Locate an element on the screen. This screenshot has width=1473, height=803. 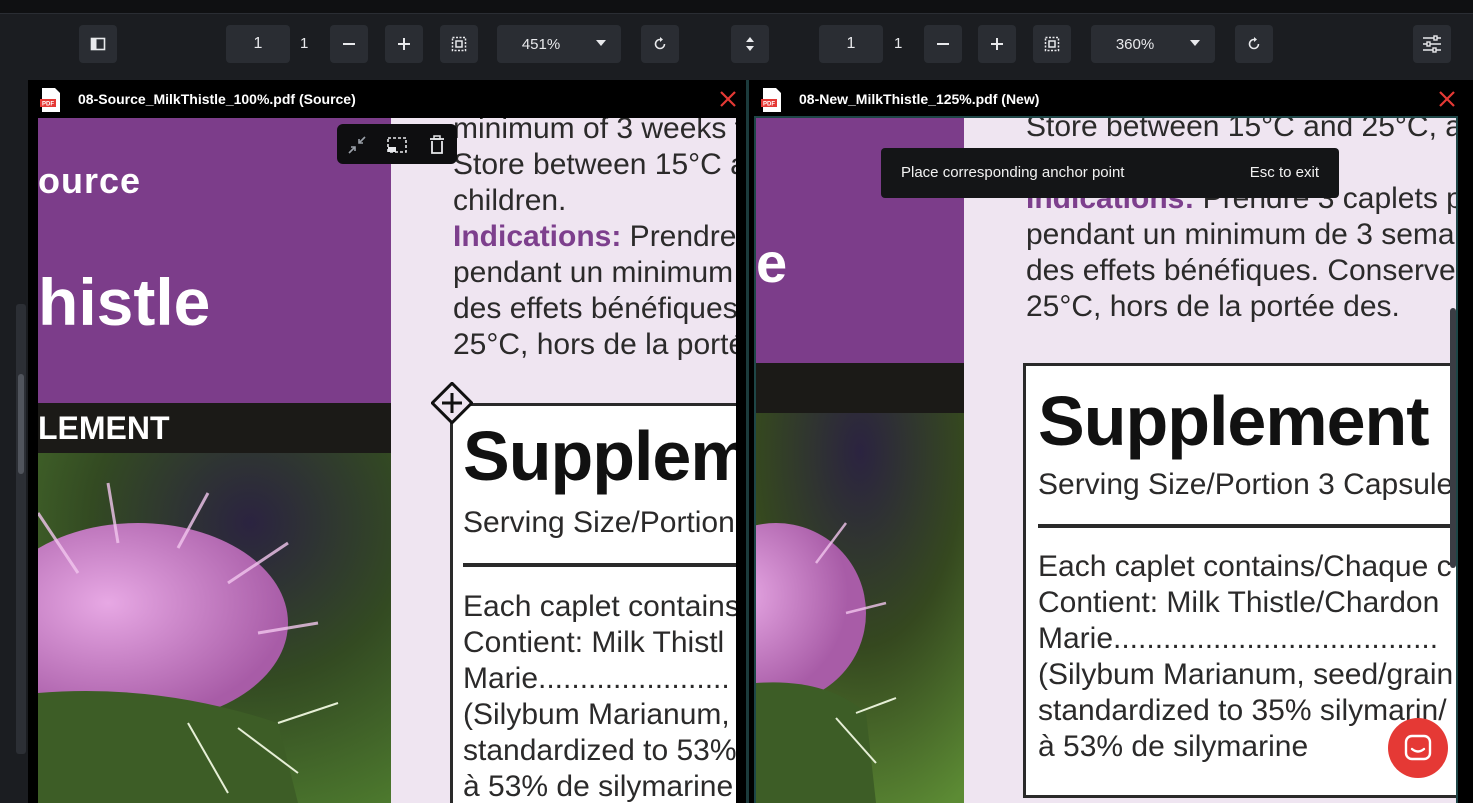
trash-icon is located at coordinates (437, 145).